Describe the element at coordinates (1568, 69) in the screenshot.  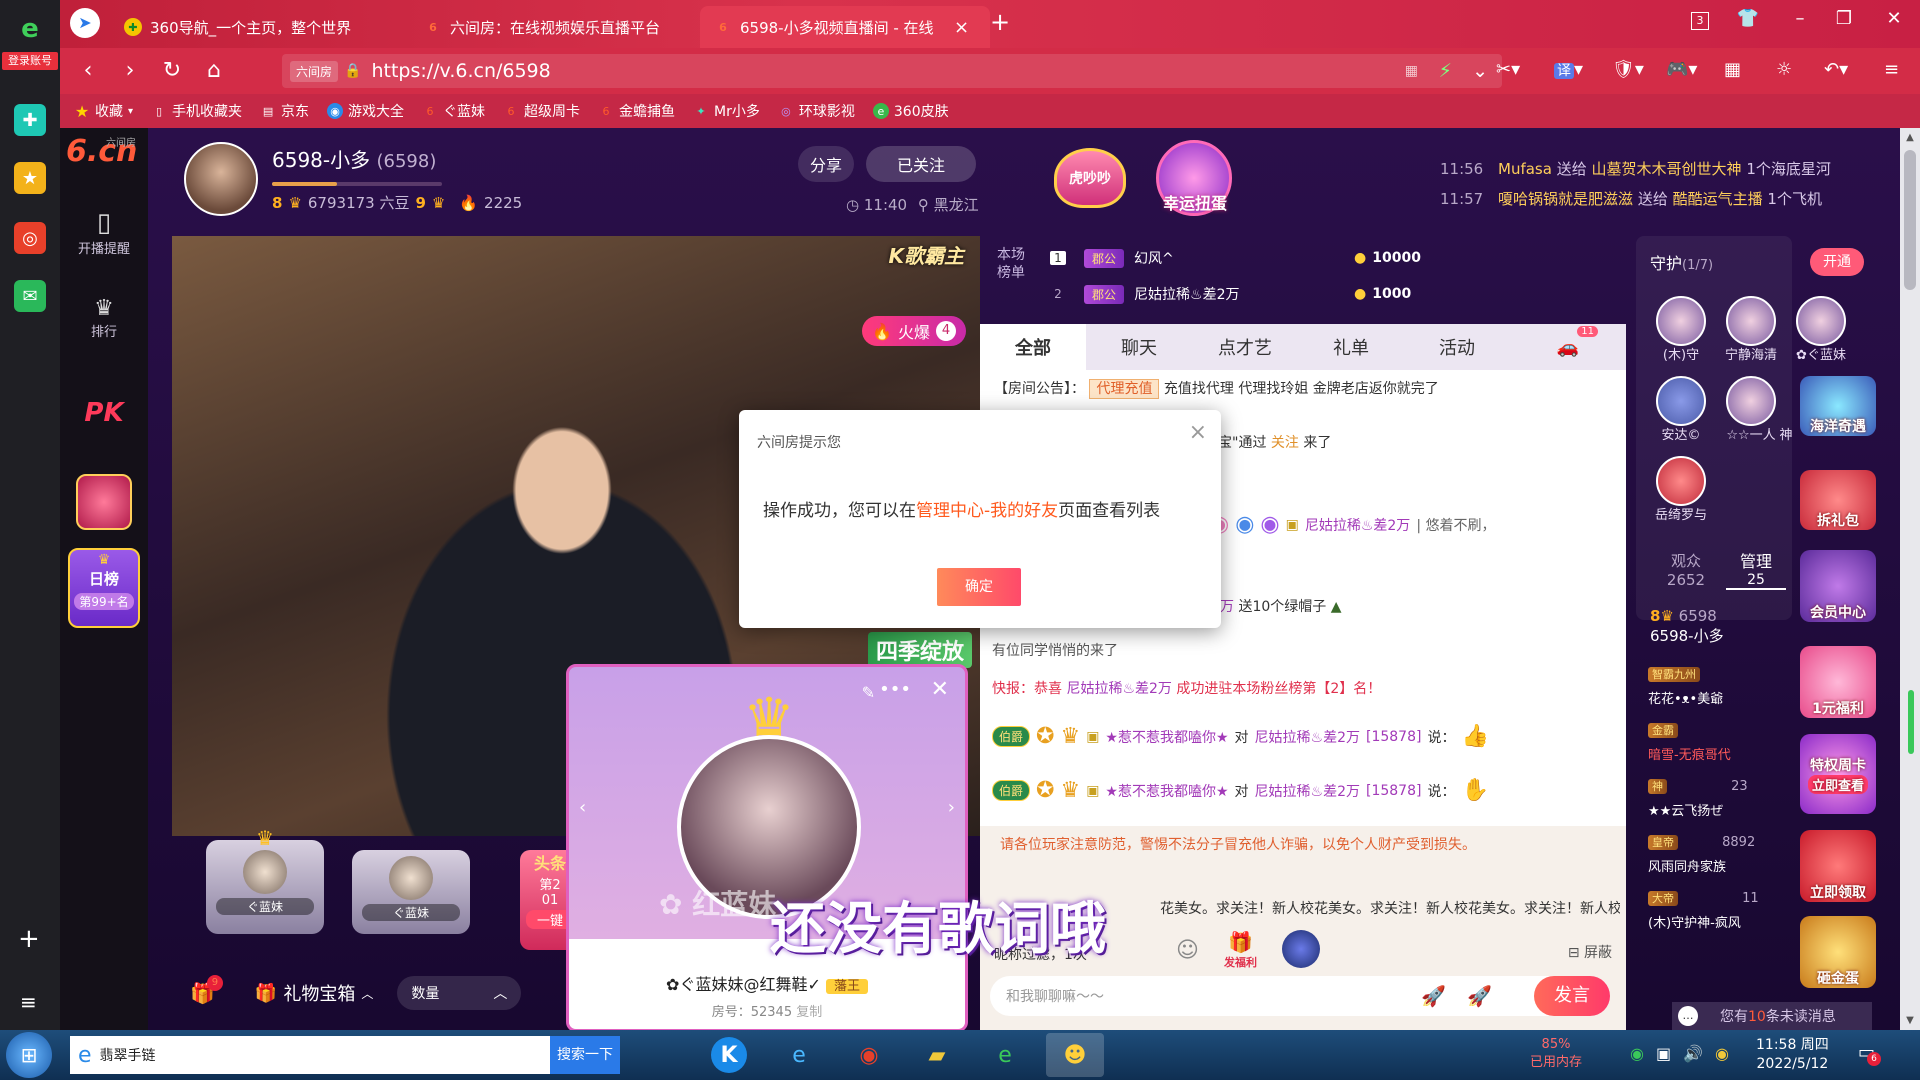
I see `translate-icon: 译 ▾` at that location.